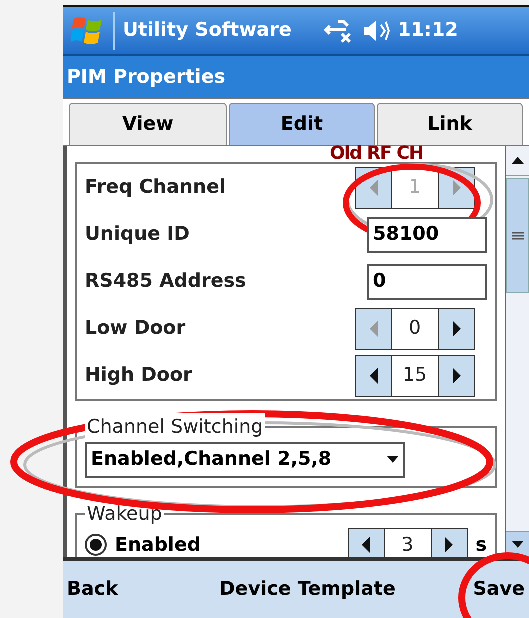 The height and width of the screenshot is (618, 529). What do you see at coordinates (377, 154) in the screenshot?
I see `annotation-text: Old RF CH` at bounding box center [377, 154].